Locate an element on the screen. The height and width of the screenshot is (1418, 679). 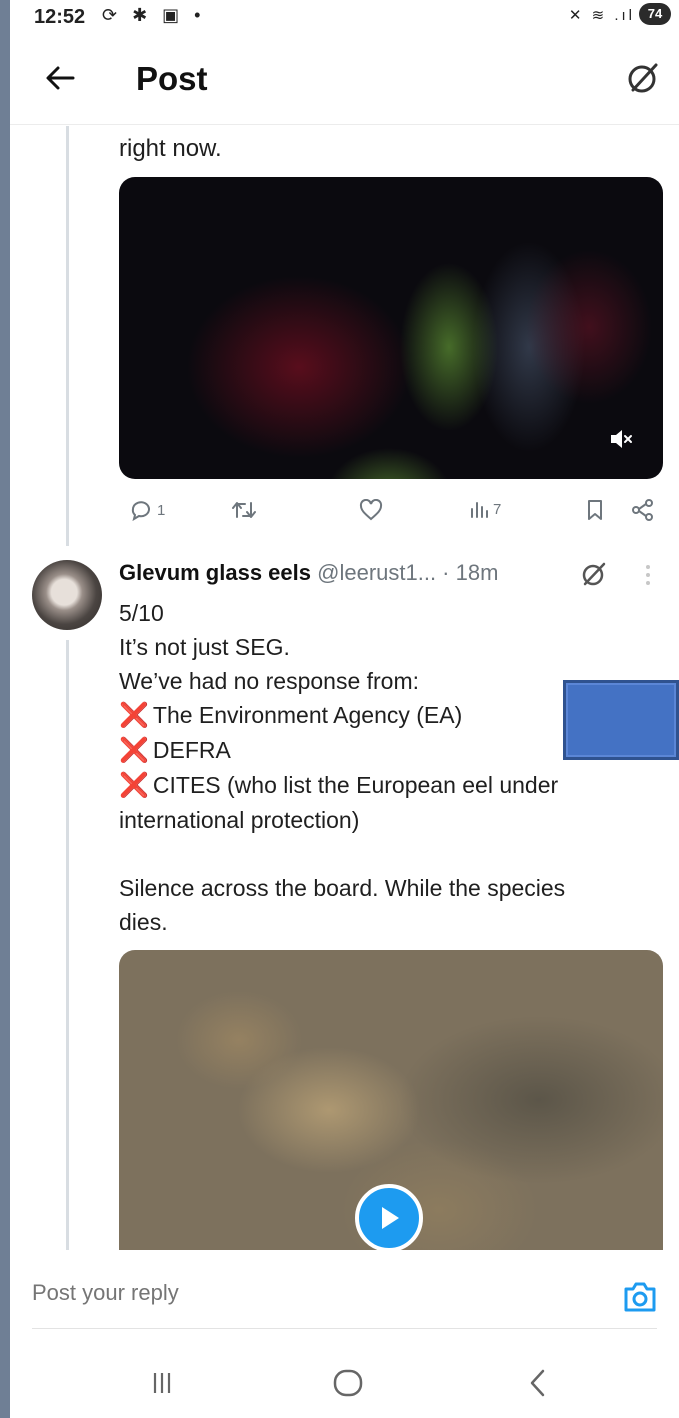
post-time: 18m is located at coordinates (477, 572).